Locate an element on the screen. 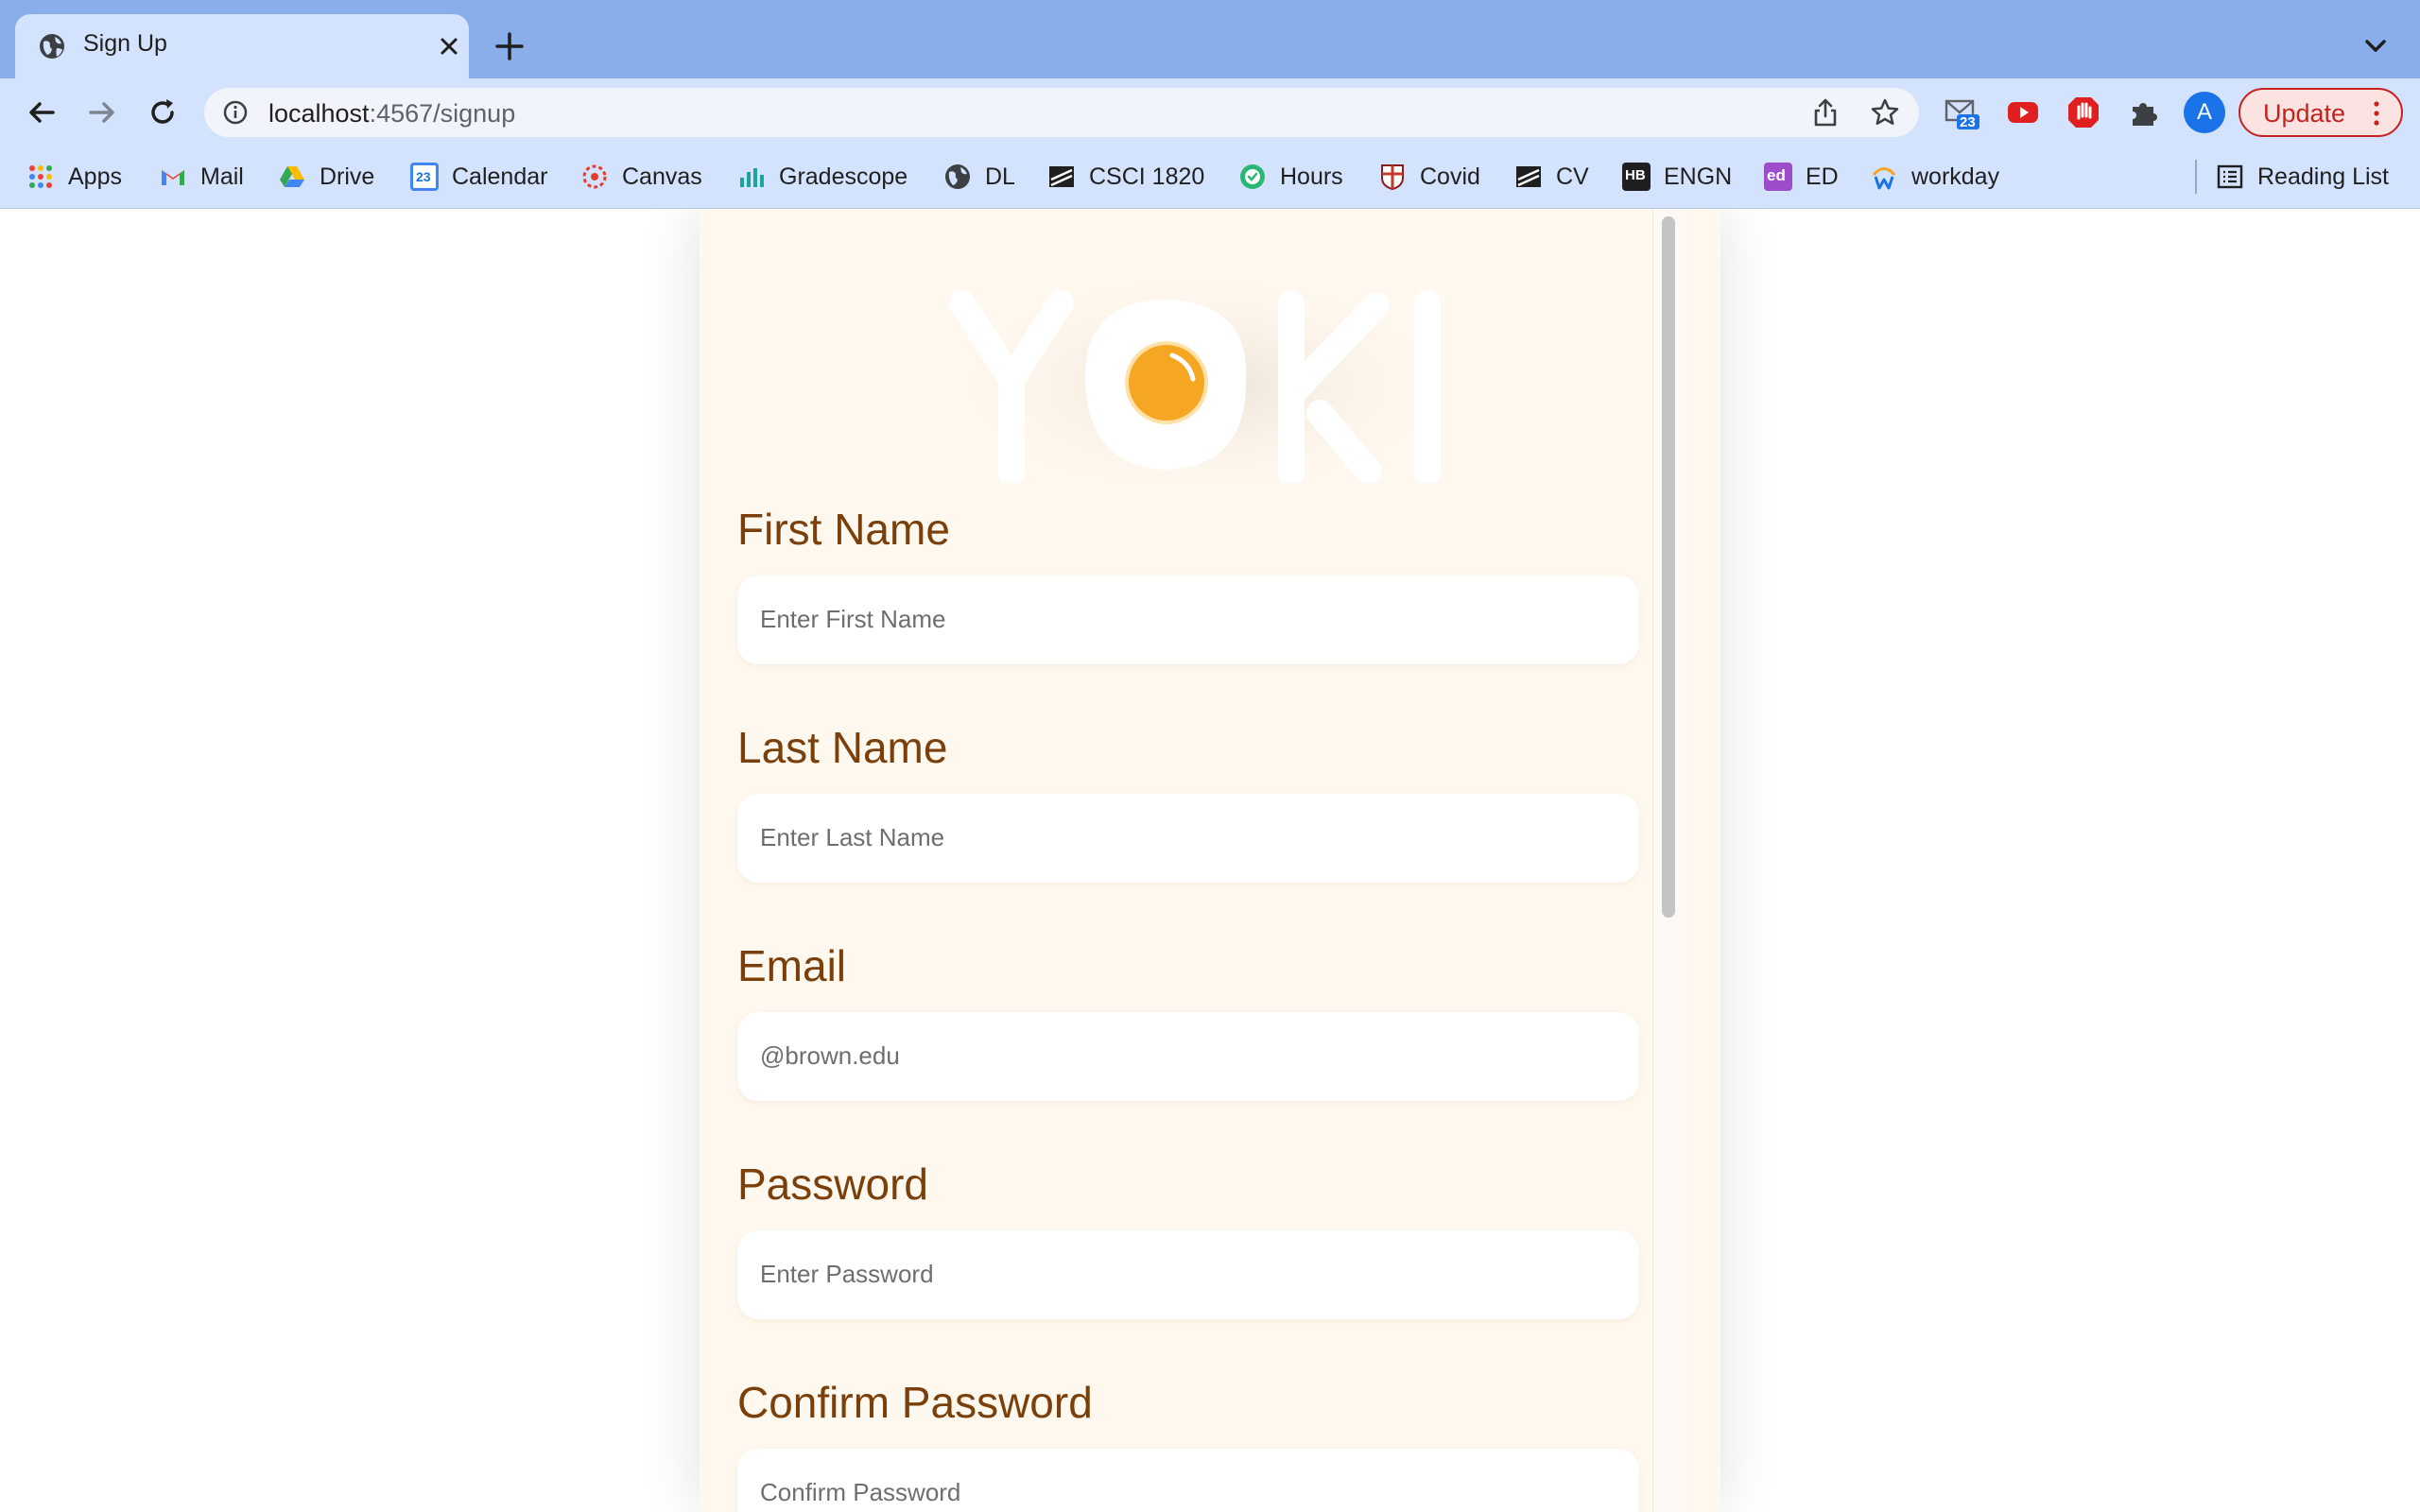 This screenshot has height=1512, width=2420. last-name-input: Enter Last Name is located at coordinates (1188, 838).